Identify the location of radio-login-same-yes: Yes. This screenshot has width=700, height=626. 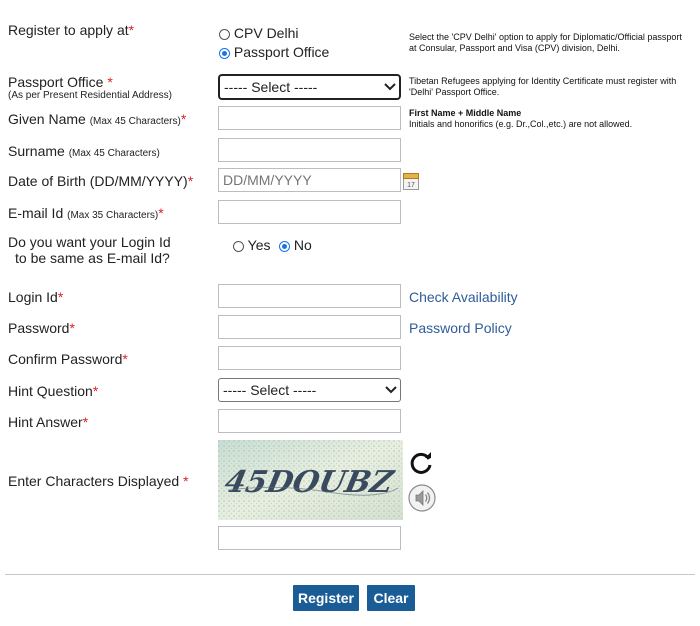
(251, 245).